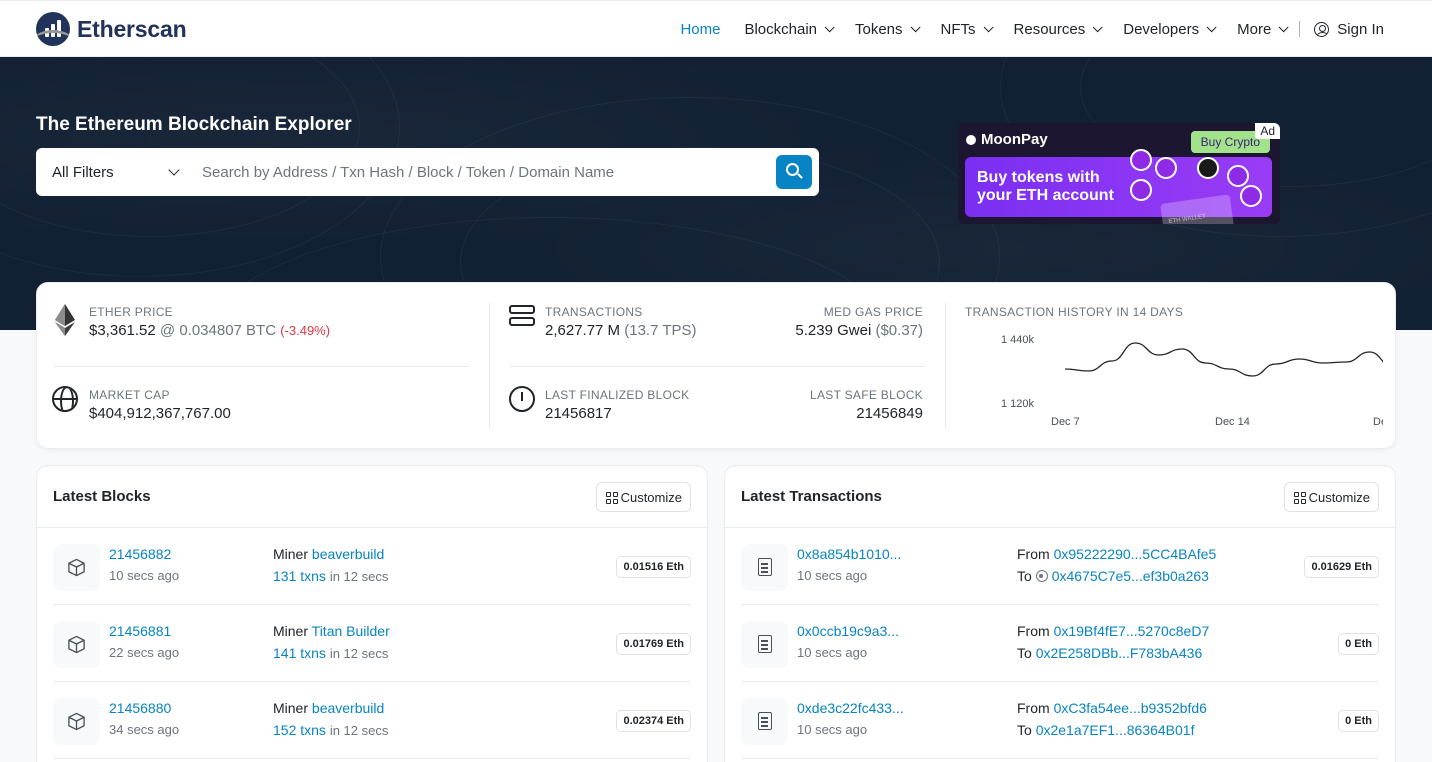  I want to click on to-address-link: 0x2E258DBb...F783bA436, so click(1119, 653).